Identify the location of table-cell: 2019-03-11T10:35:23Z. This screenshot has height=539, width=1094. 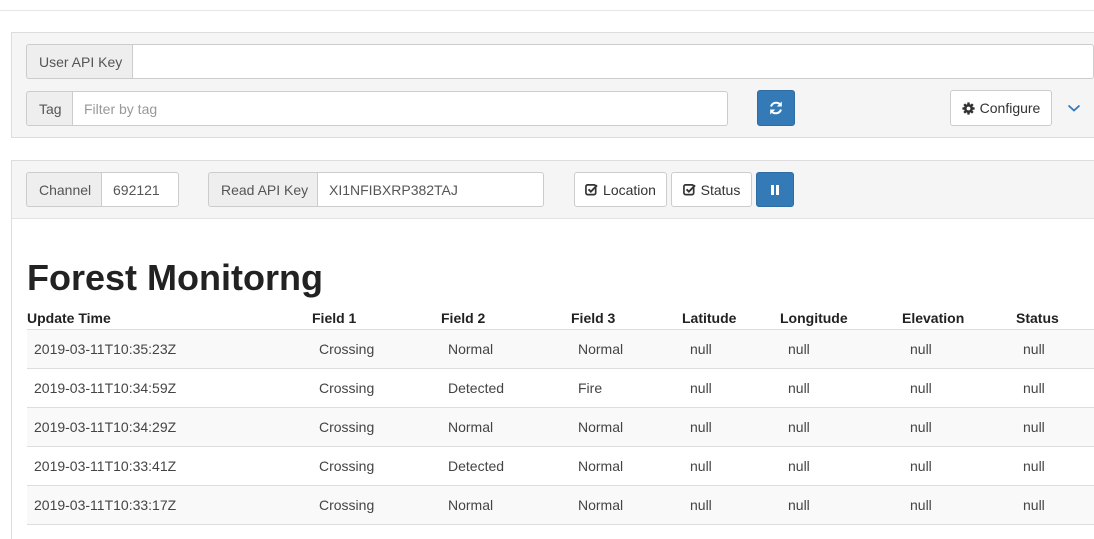
(169, 349).